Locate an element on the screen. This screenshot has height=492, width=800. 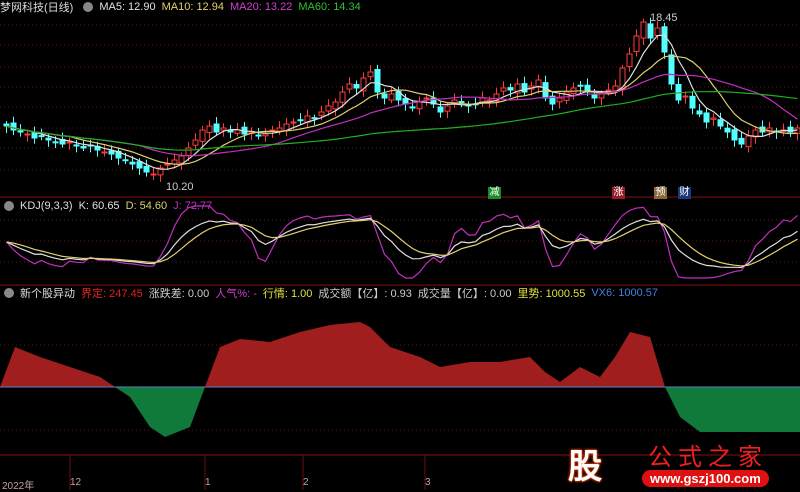
axis-label-jan: 1 is located at coordinates (208, 482).